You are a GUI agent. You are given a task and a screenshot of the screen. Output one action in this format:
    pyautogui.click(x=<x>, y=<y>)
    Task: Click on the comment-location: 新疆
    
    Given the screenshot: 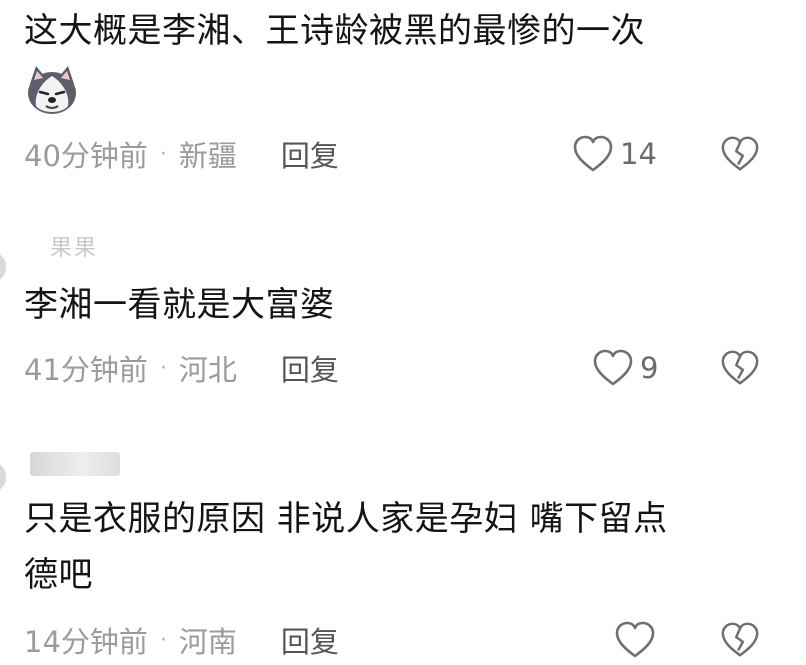 What is the action you would take?
    pyautogui.click(x=207, y=156)
    